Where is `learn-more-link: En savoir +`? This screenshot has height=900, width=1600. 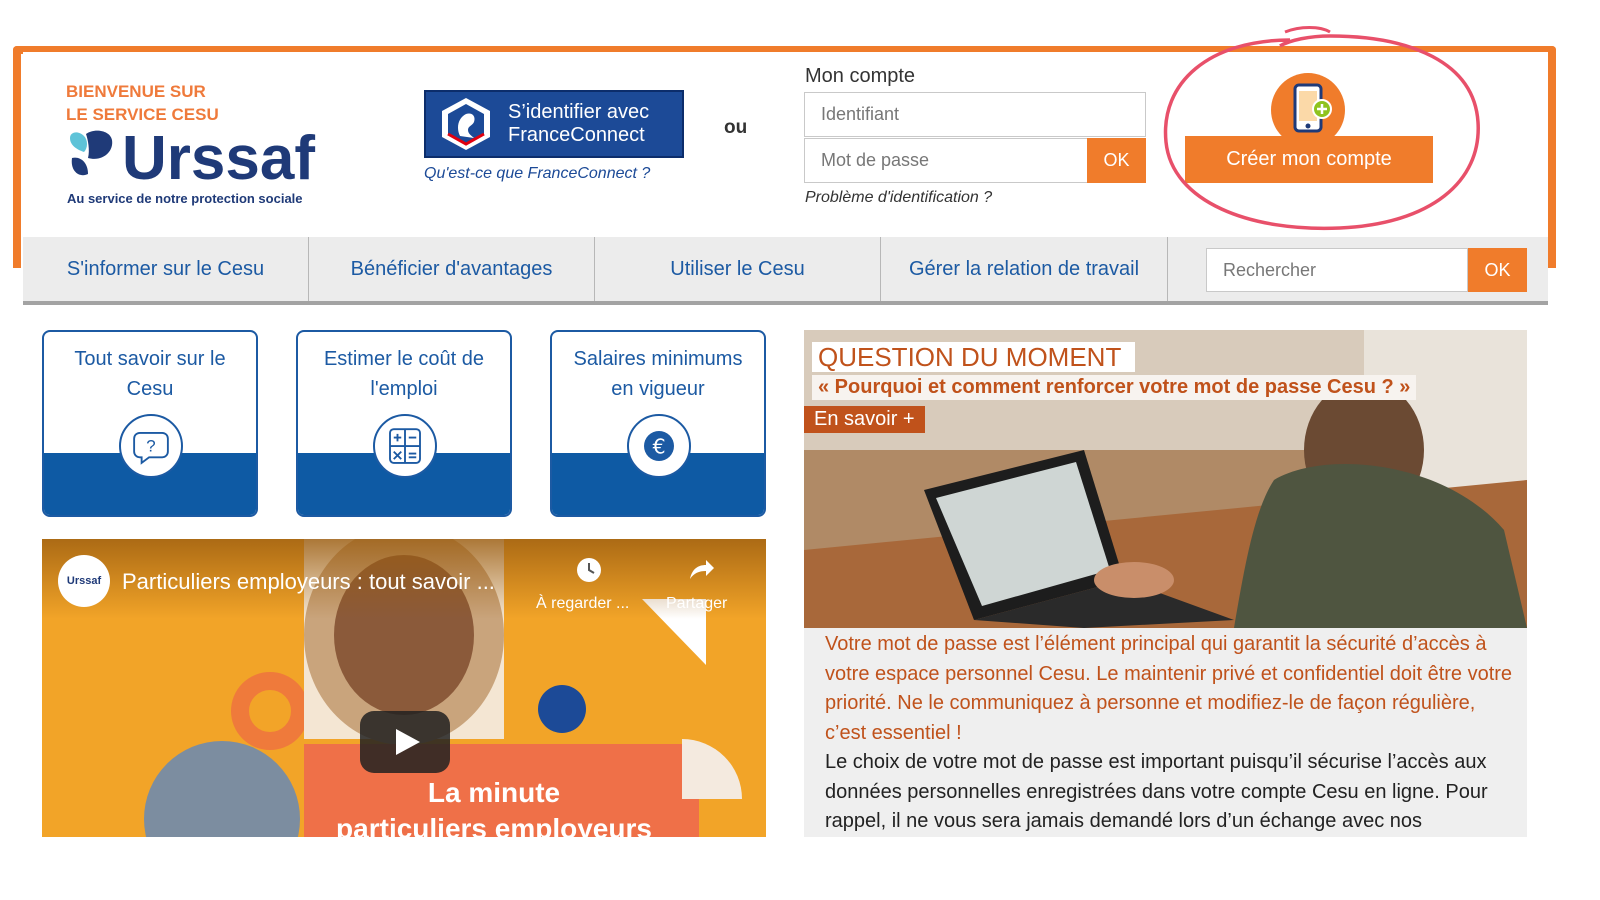
learn-more-link: En savoir + is located at coordinates (864, 419).